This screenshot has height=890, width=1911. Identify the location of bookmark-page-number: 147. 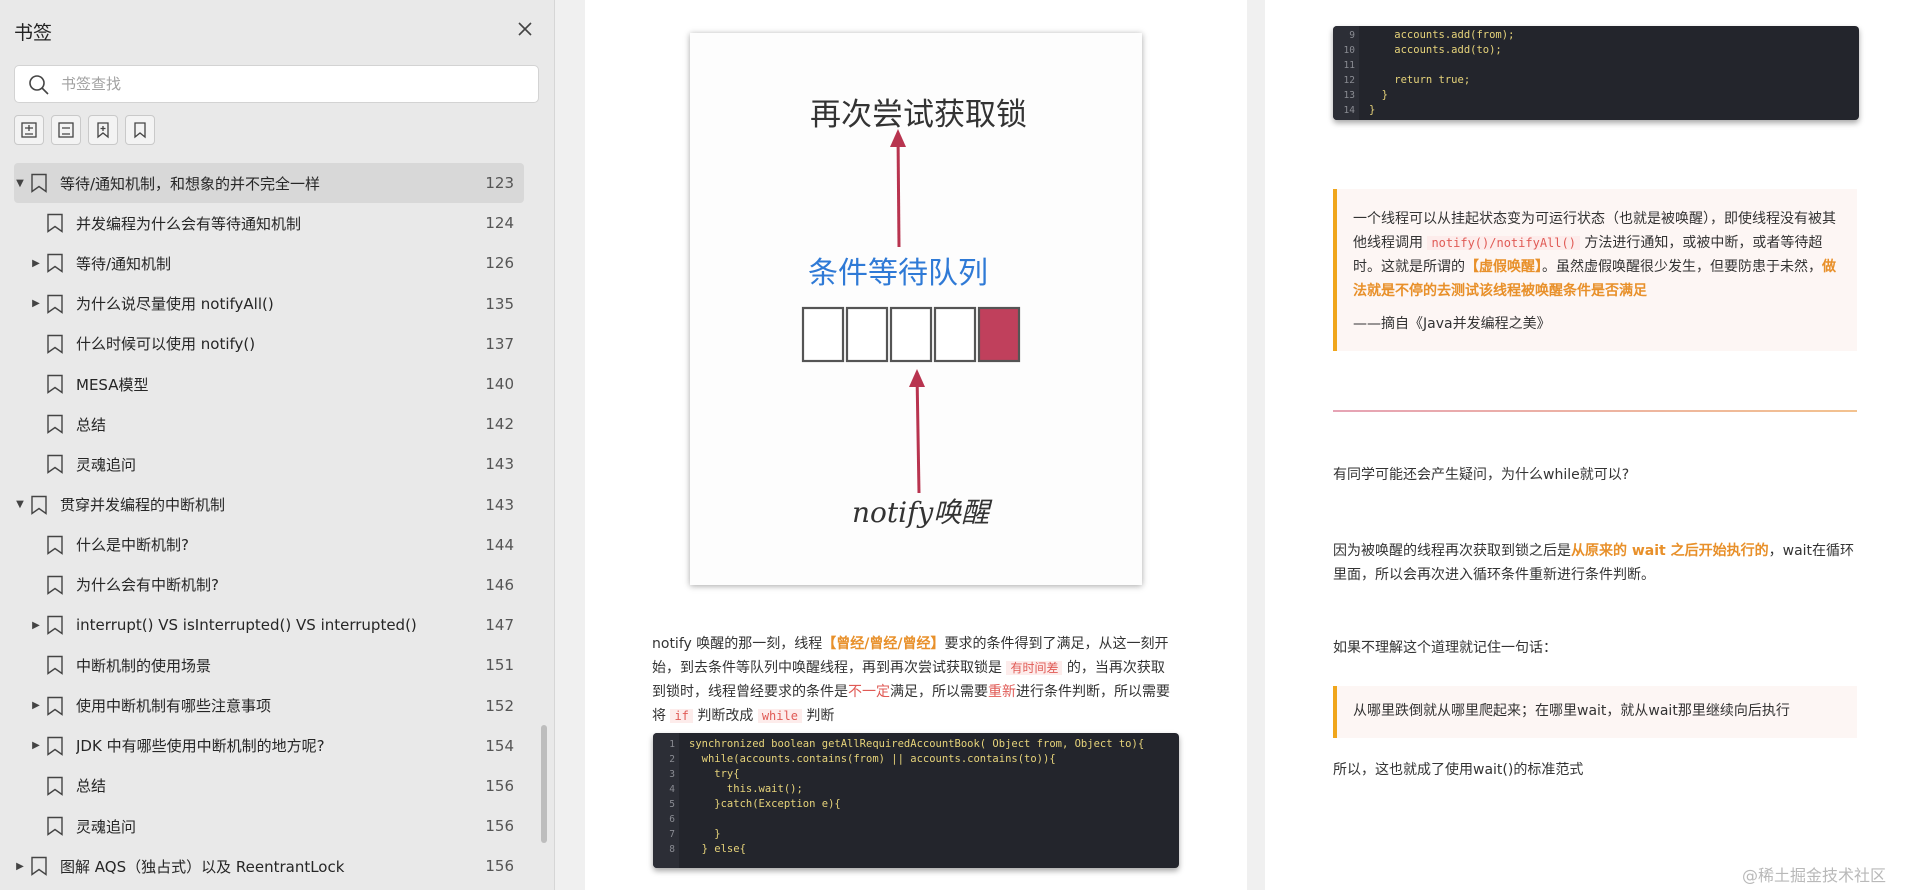
(499, 625).